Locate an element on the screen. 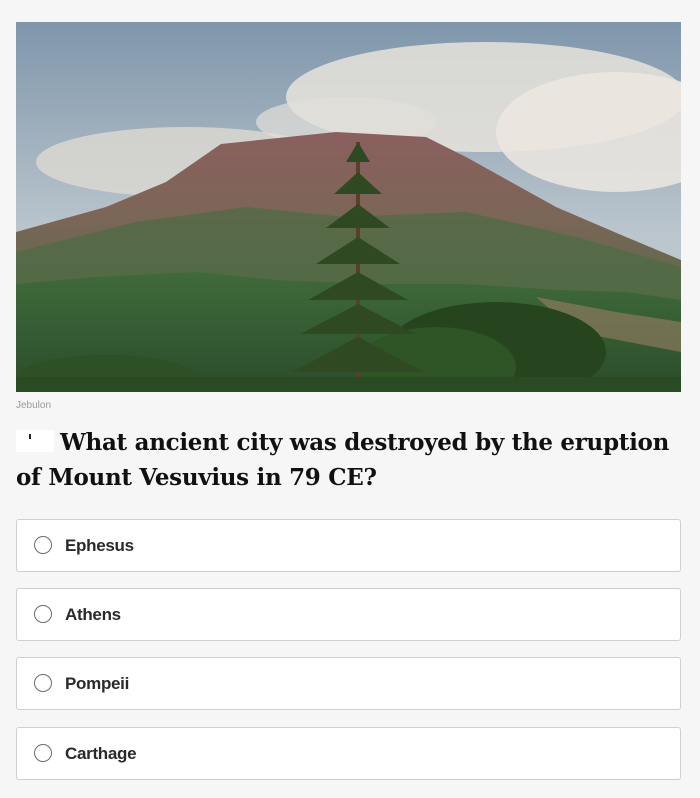 This screenshot has height=798, width=700. answer-option-ephesus: Ephesus is located at coordinates (348, 545).